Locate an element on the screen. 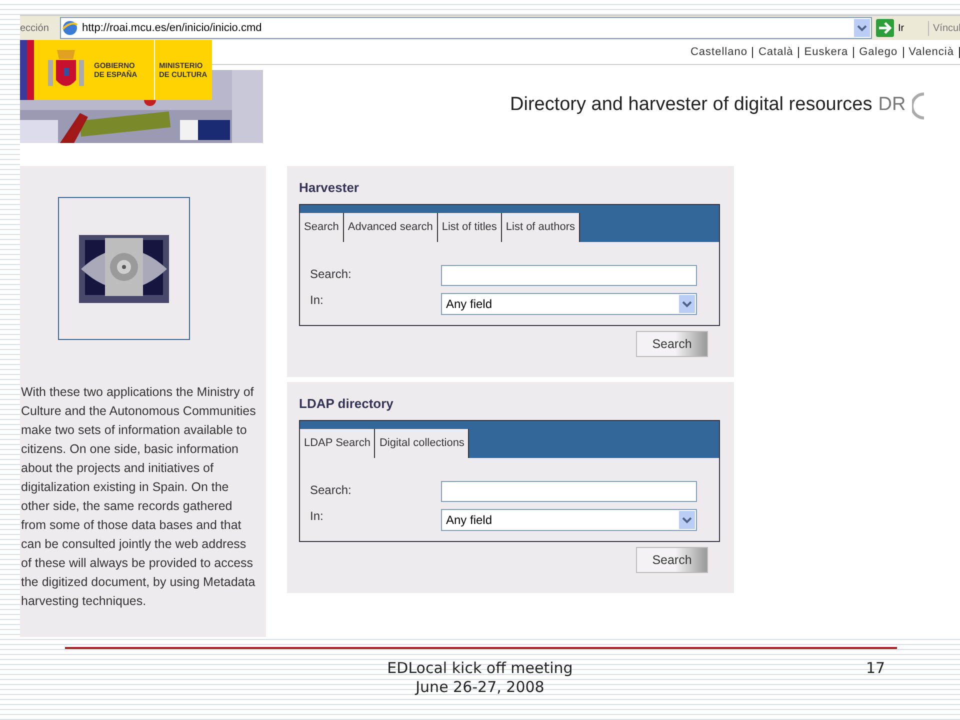 The image size is (960, 720). tab: LDAP Search is located at coordinates (338, 443).